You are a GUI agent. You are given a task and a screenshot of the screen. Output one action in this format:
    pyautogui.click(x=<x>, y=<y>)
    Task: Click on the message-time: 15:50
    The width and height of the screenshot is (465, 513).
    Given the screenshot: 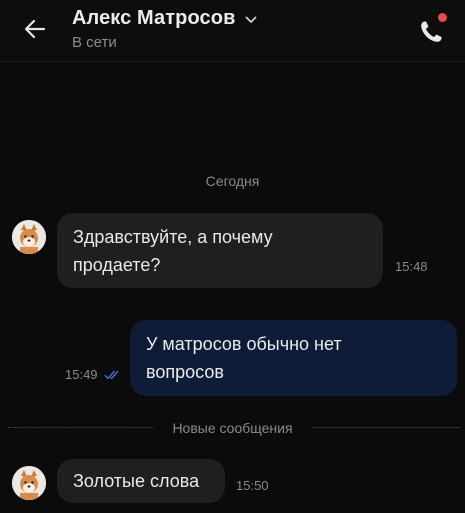 What is the action you would take?
    pyautogui.click(x=252, y=485)
    